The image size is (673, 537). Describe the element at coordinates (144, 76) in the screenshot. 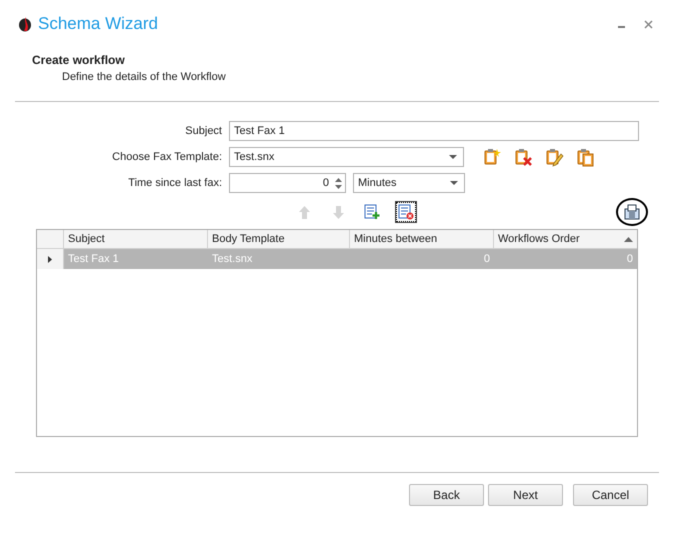

I see `page-subtitle: Define the details of the Workflow` at that location.